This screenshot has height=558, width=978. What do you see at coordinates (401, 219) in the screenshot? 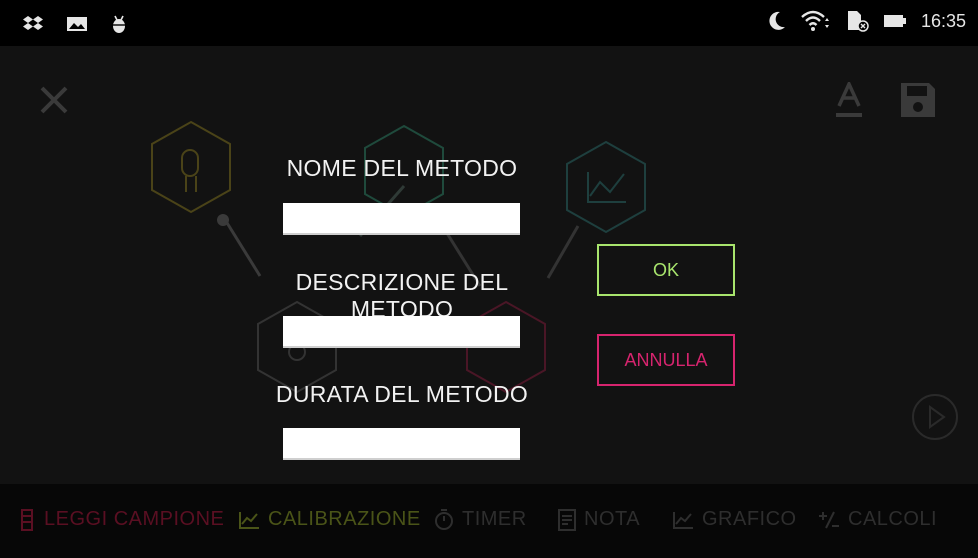
I see `method-name-input` at bounding box center [401, 219].